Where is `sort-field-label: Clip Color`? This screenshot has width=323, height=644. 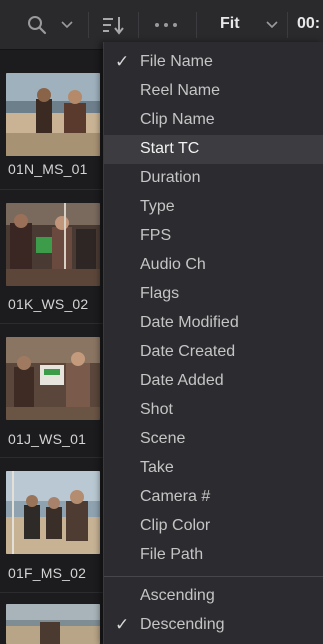 sort-field-label: Clip Color is located at coordinates (175, 525).